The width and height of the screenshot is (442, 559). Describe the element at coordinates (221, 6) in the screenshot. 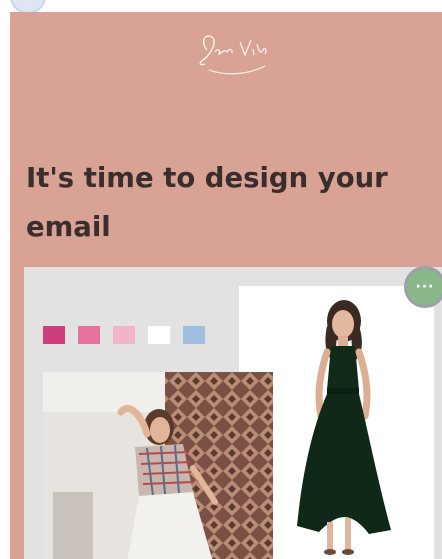

I see `top-strip` at that location.